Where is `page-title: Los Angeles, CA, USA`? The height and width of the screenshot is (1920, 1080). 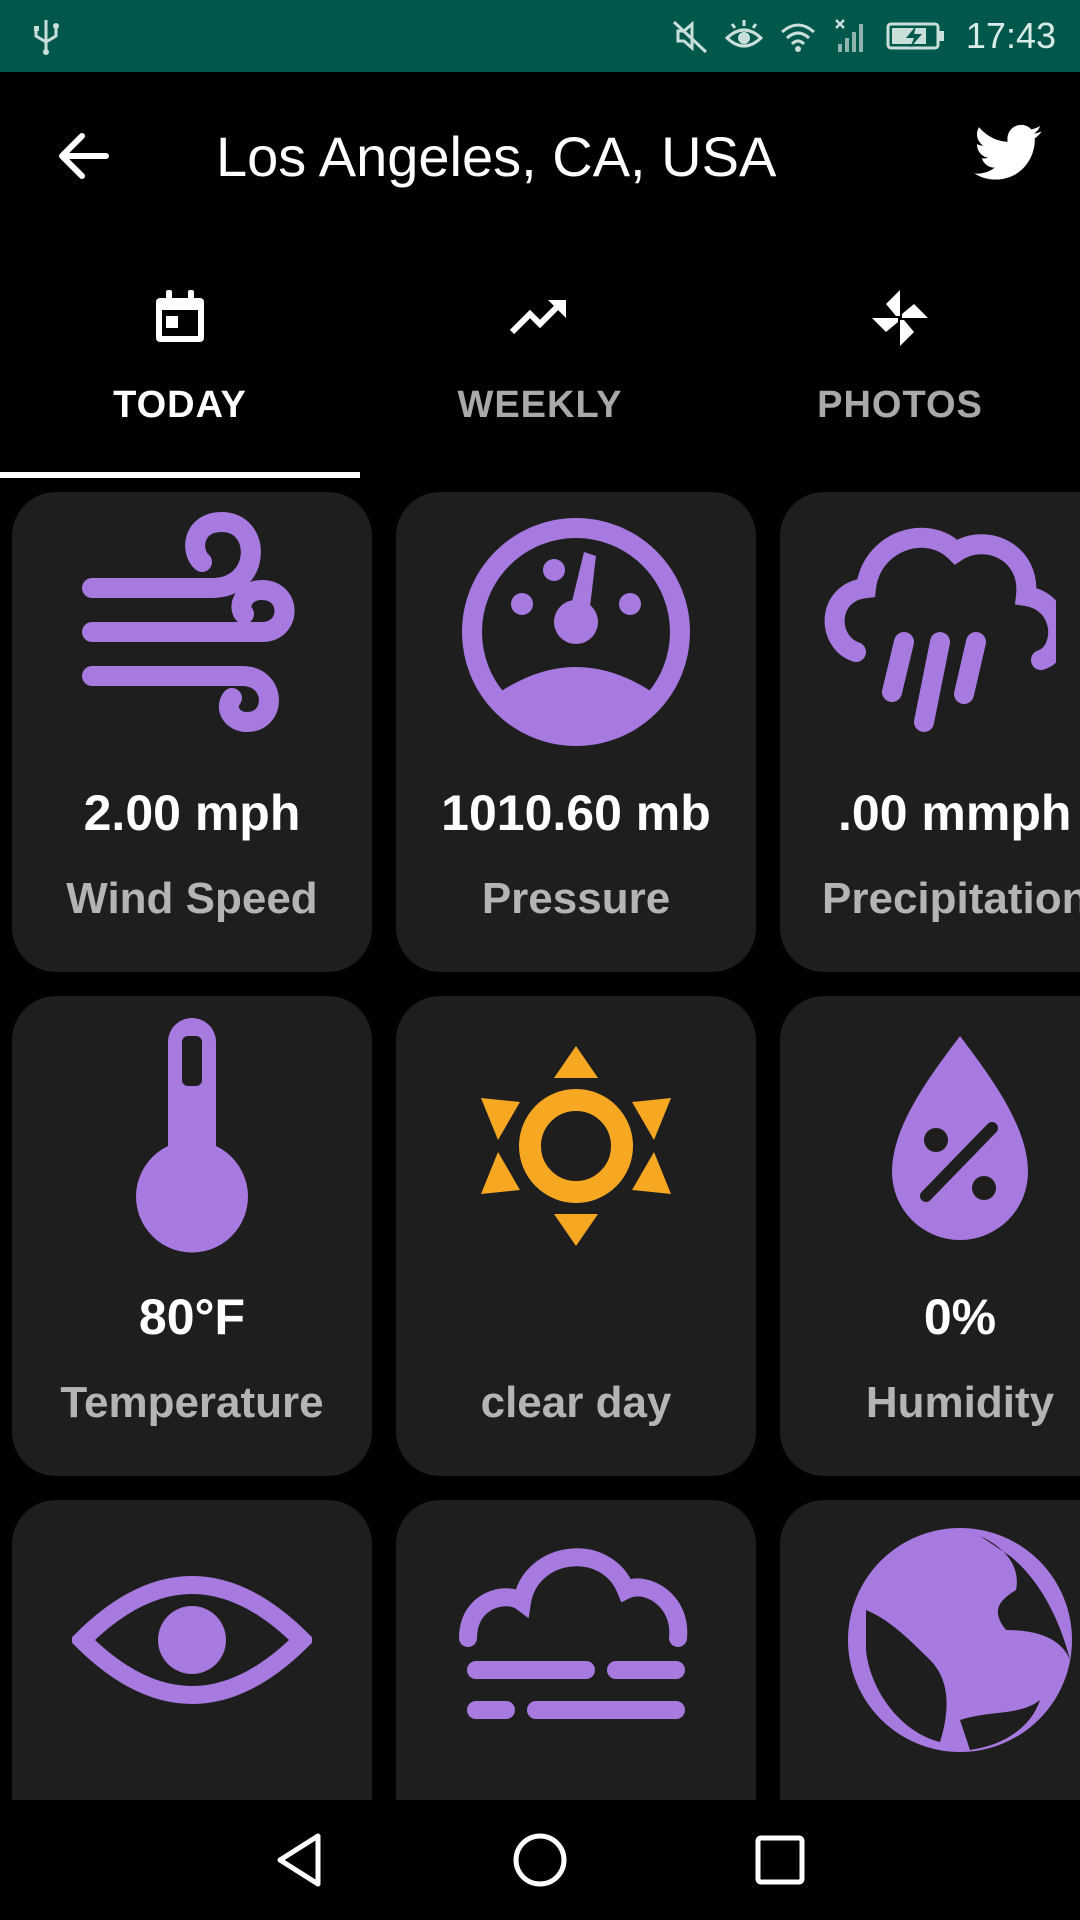 page-title: Los Angeles, CA, USA is located at coordinates (496, 156).